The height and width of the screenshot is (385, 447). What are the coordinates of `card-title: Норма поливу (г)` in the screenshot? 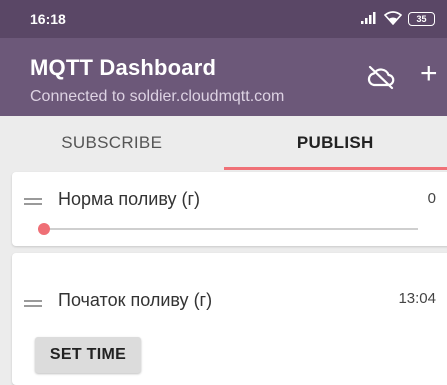 It's located at (129, 199).